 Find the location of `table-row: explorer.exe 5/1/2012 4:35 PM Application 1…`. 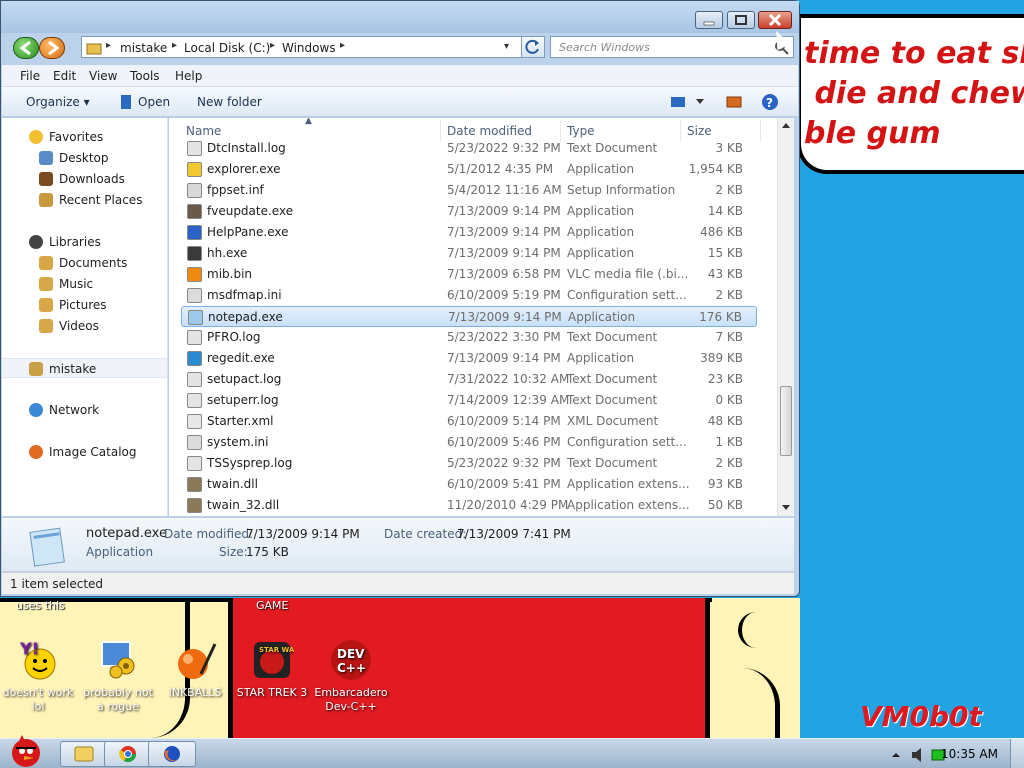

table-row: explorer.exe 5/1/2012 4:35 PM Application 1… is located at coordinates (469, 169).